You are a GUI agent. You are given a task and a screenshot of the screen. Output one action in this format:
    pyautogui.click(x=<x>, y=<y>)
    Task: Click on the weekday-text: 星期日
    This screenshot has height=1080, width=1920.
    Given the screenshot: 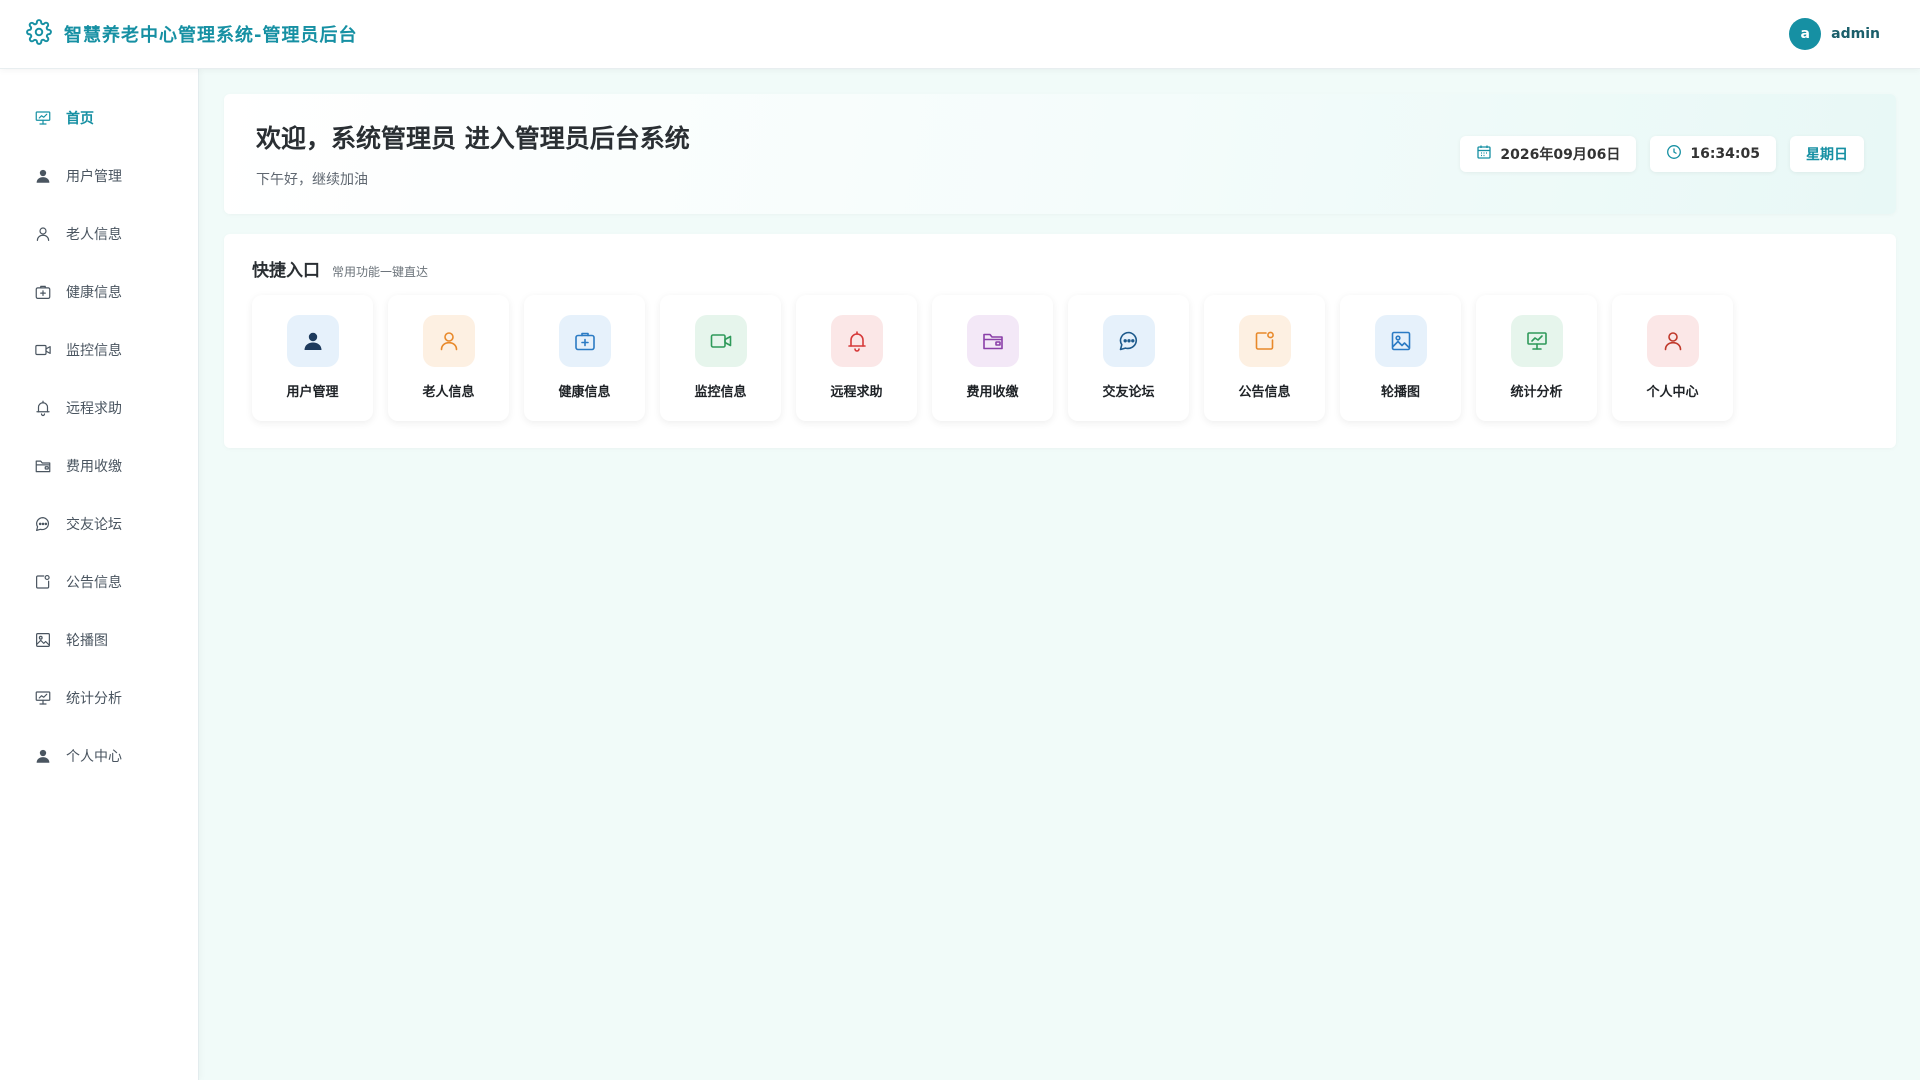 What is the action you would take?
    pyautogui.click(x=1827, y=155)
    